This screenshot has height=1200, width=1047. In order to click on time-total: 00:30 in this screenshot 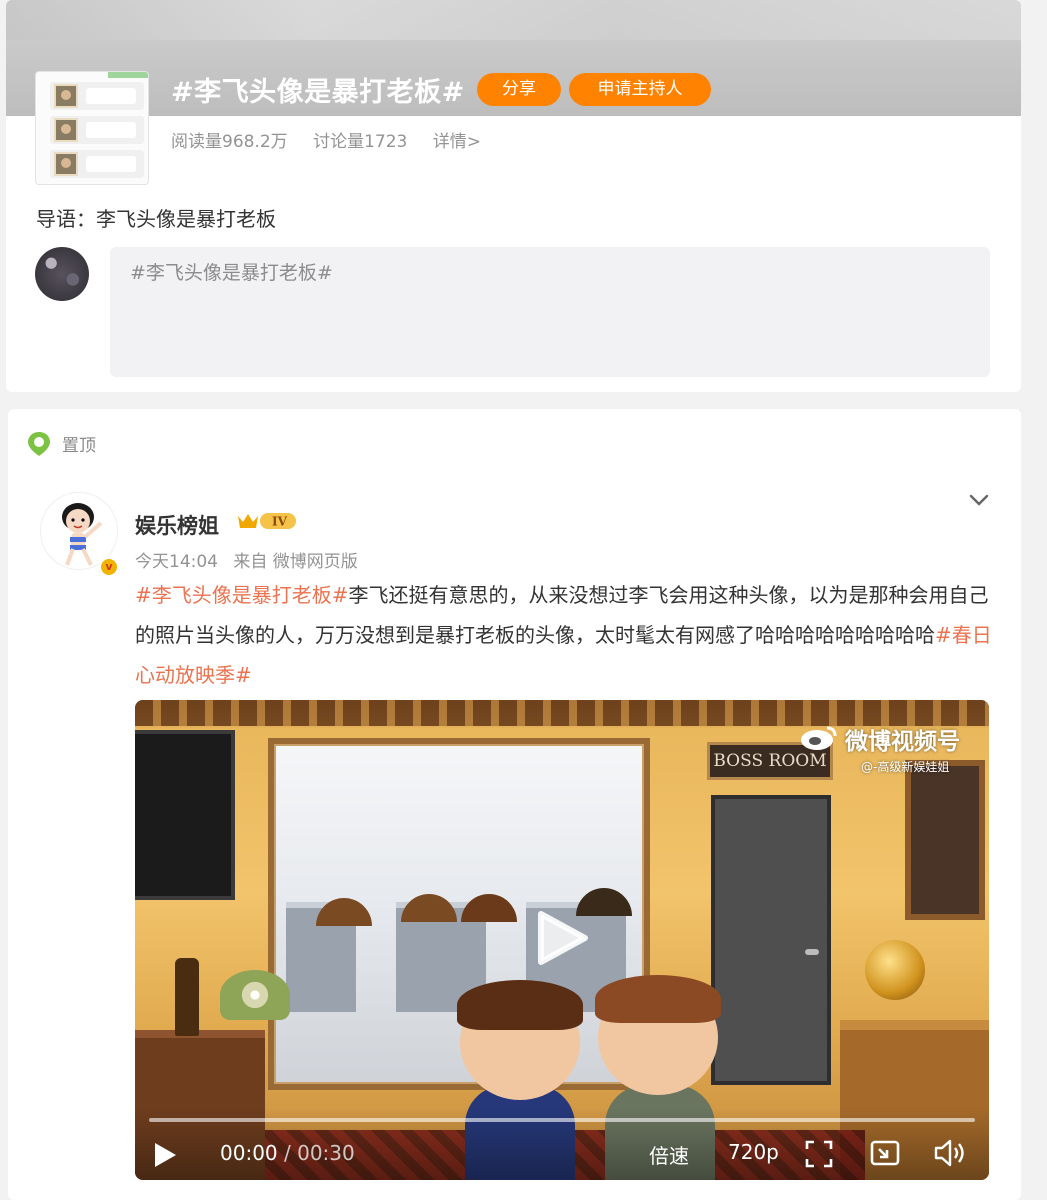, I will do `click(326, 1153)`.